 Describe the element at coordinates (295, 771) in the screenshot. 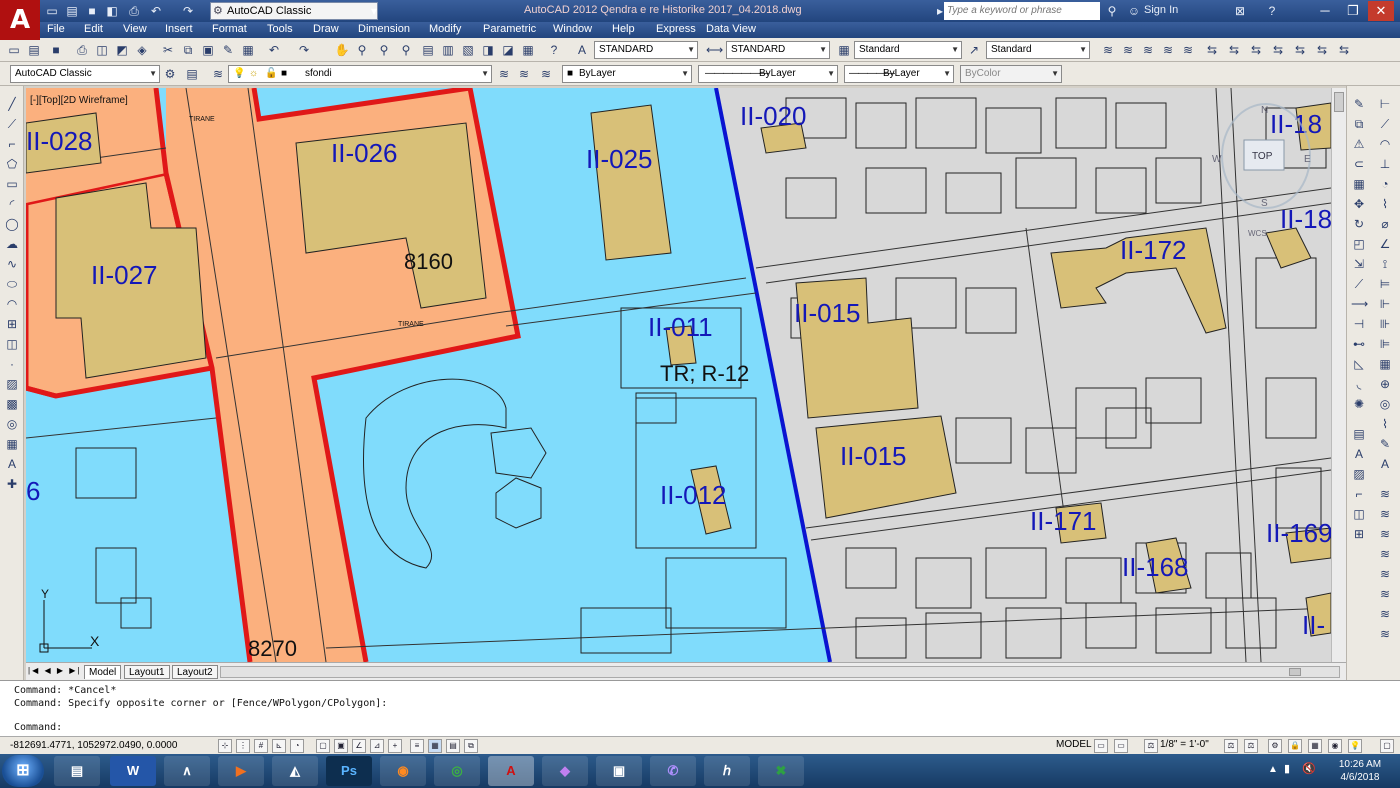

I see `app-taskbar-icon: ◭` at that location.